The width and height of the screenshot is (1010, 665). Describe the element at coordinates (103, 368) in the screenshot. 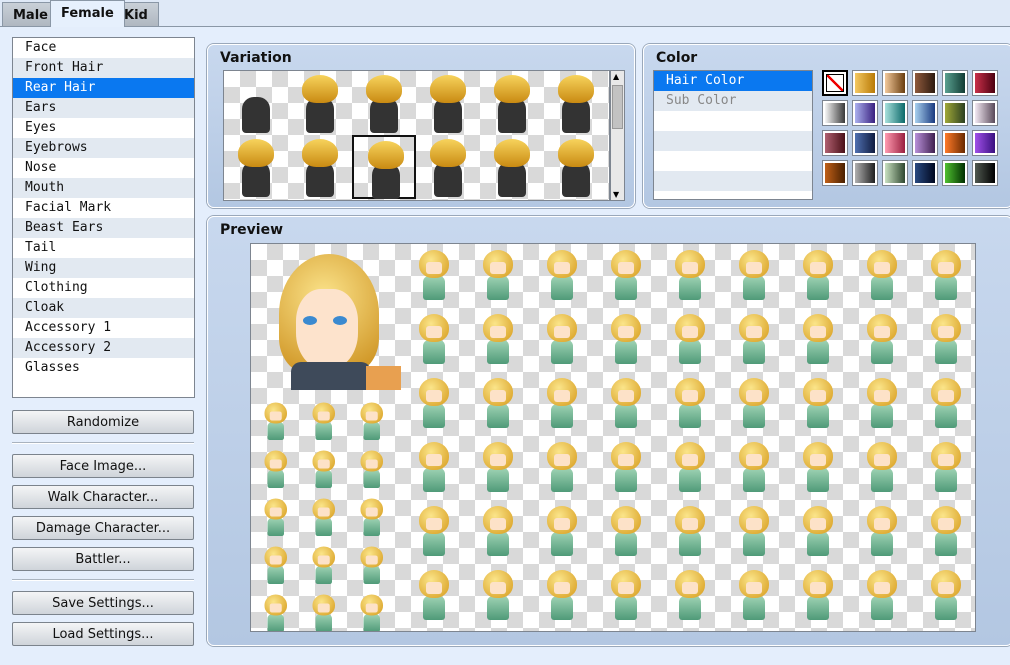

I see `part-item: Glasses` at that location.